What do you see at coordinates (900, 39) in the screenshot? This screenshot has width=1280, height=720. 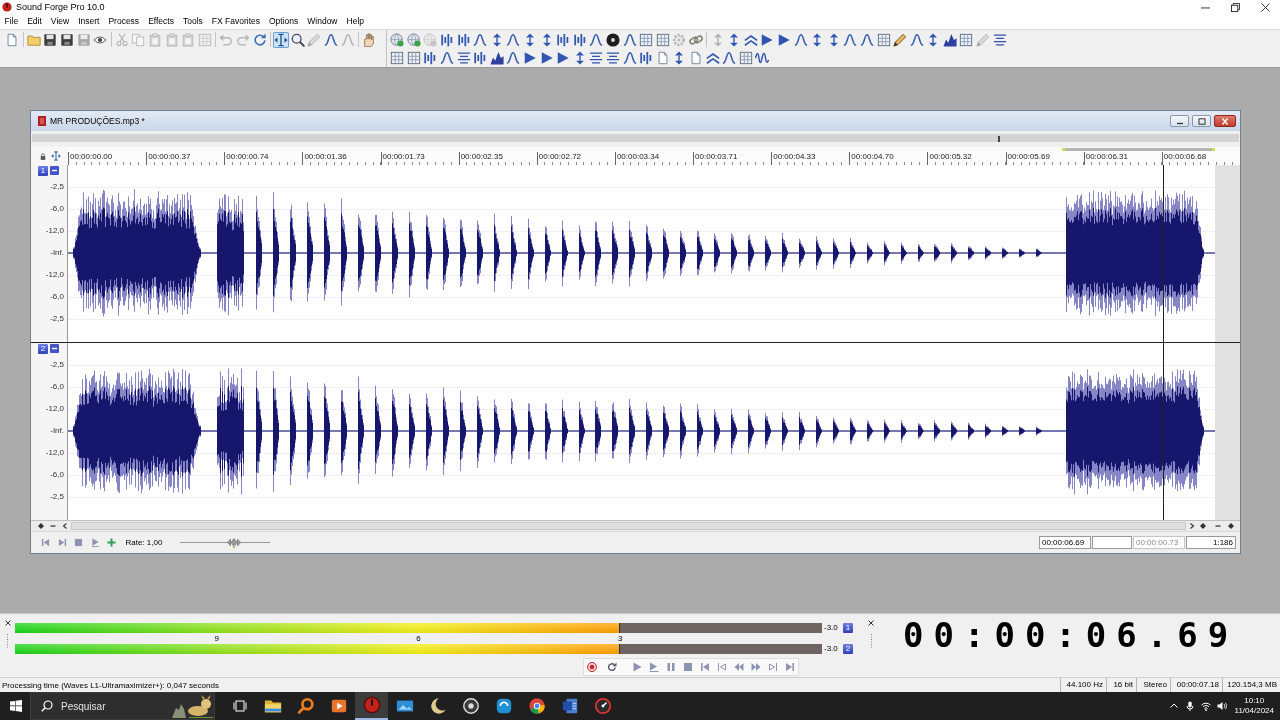 I see `pencil-icon` at bounding box center [900, 39].